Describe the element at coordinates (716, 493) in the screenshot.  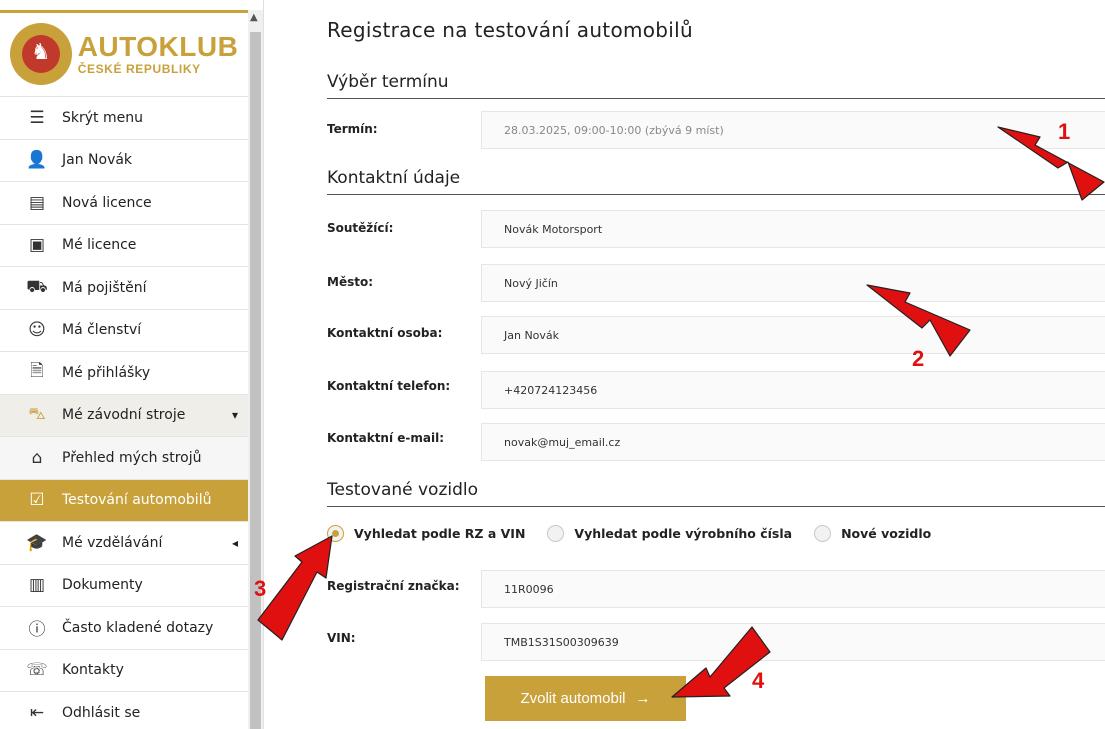
I see `section-heading-vehicle: Testované vozidlo` at that location.